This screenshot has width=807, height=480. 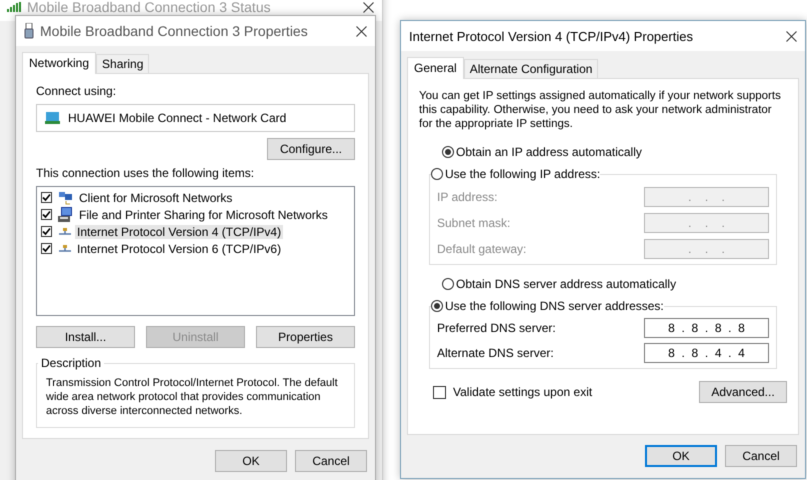 What do you see at coordinates (149, 7) in the screenshot?
I see `window-title: Mobile Broadband Connection 3 Status` at bounding box center [149, 7].